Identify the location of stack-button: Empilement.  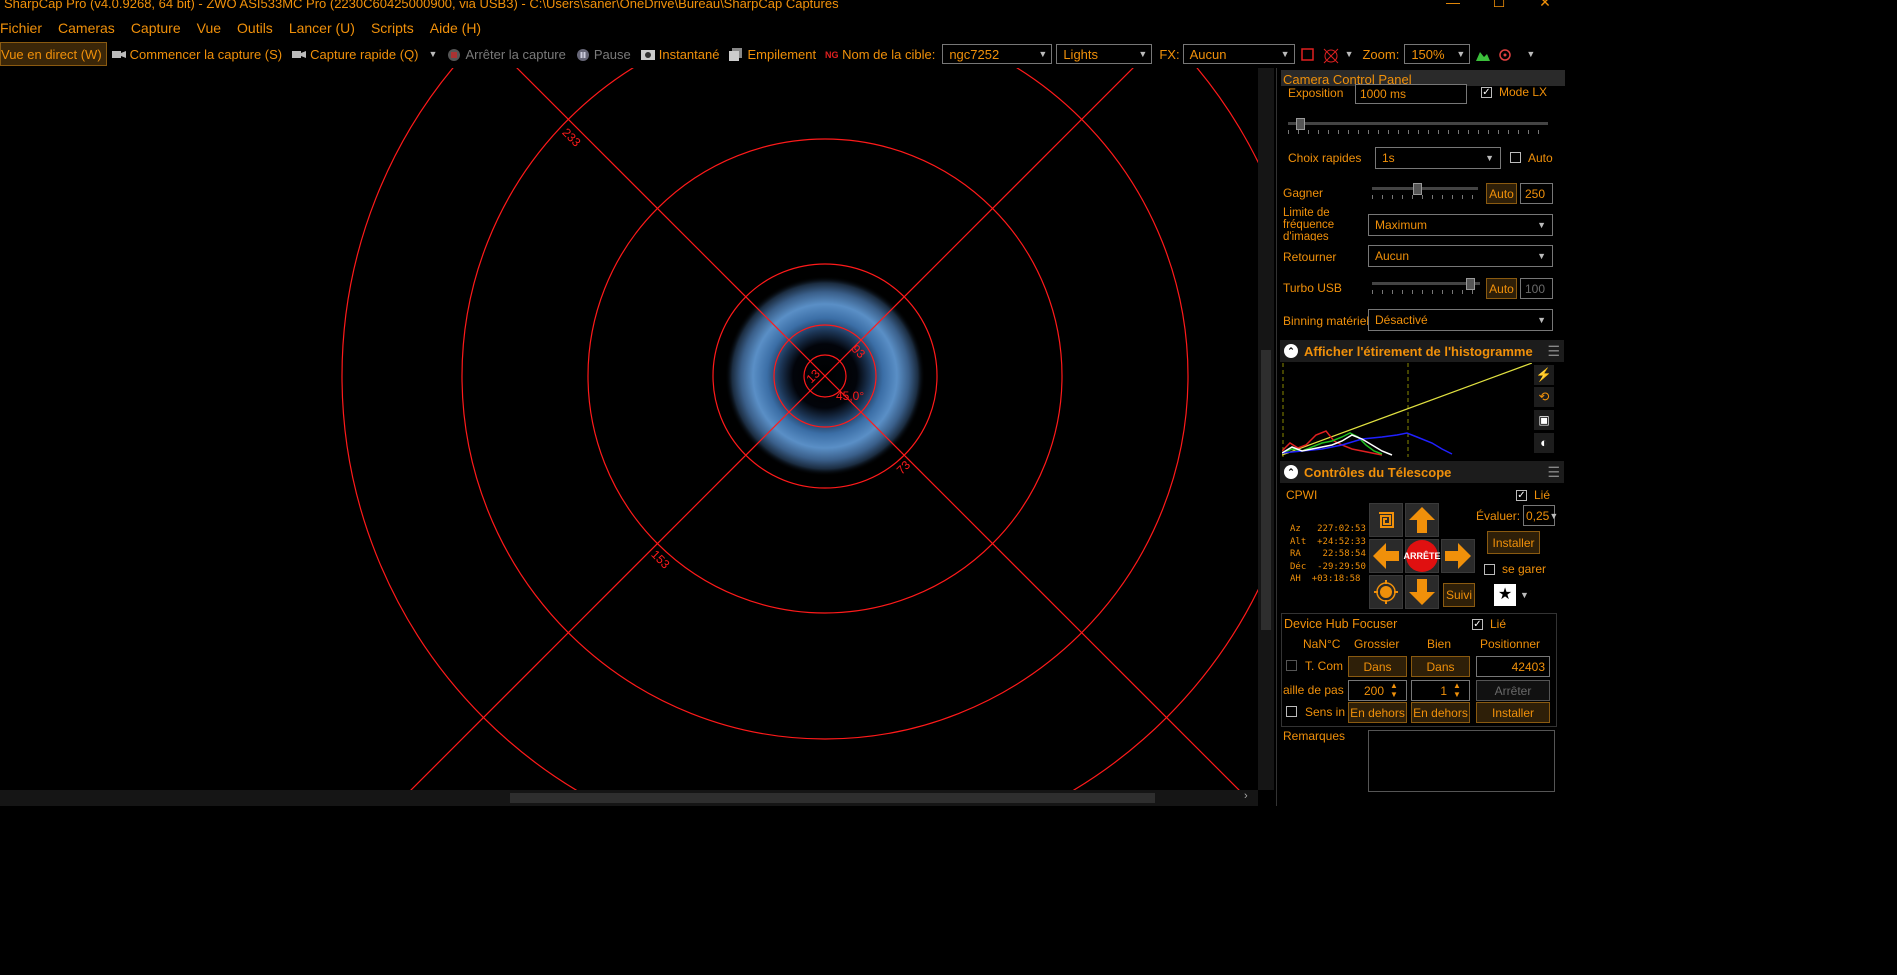
(772, 54).